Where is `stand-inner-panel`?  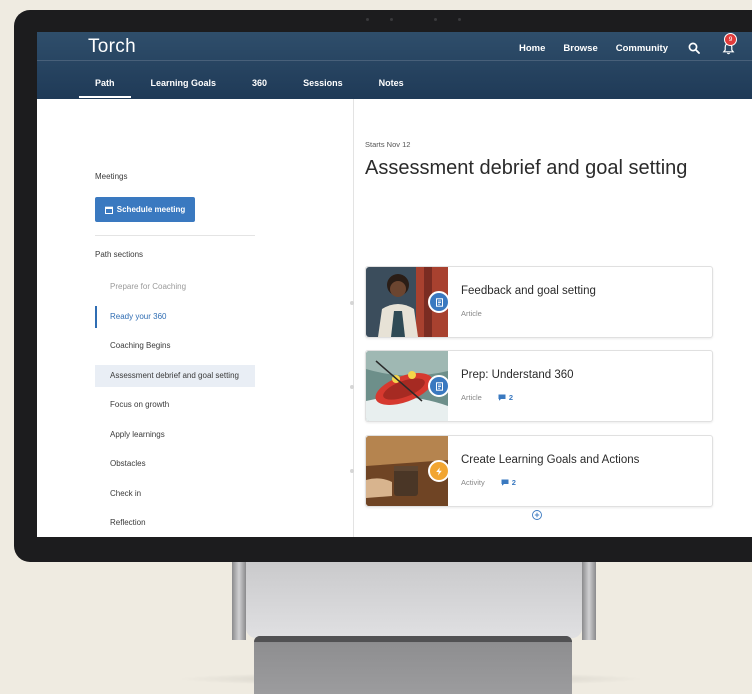 stand-inner-panel is located at coordinates (414, 599).